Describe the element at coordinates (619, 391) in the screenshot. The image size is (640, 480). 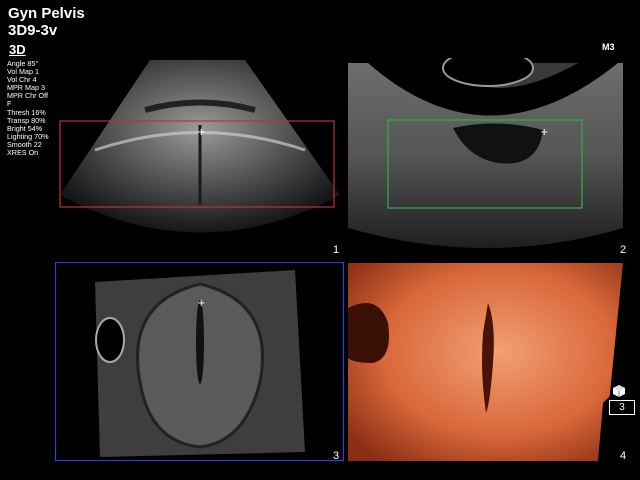
I see `cube-icon` at that location.